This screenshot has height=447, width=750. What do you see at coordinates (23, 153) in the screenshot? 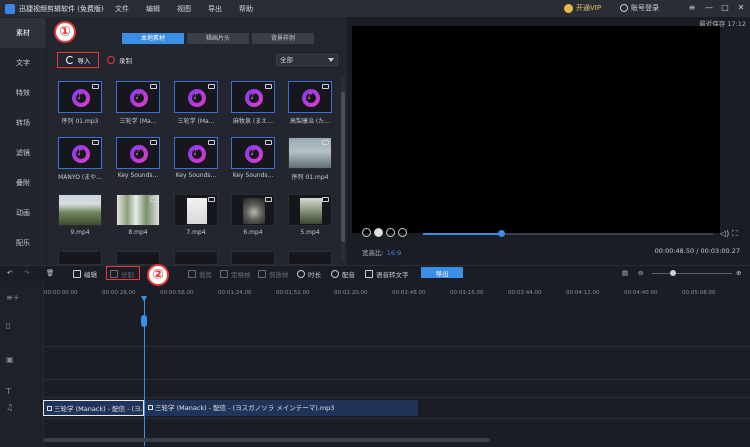
I see `rail-item-filters: 滤镜` at bounding box center [23, 153].